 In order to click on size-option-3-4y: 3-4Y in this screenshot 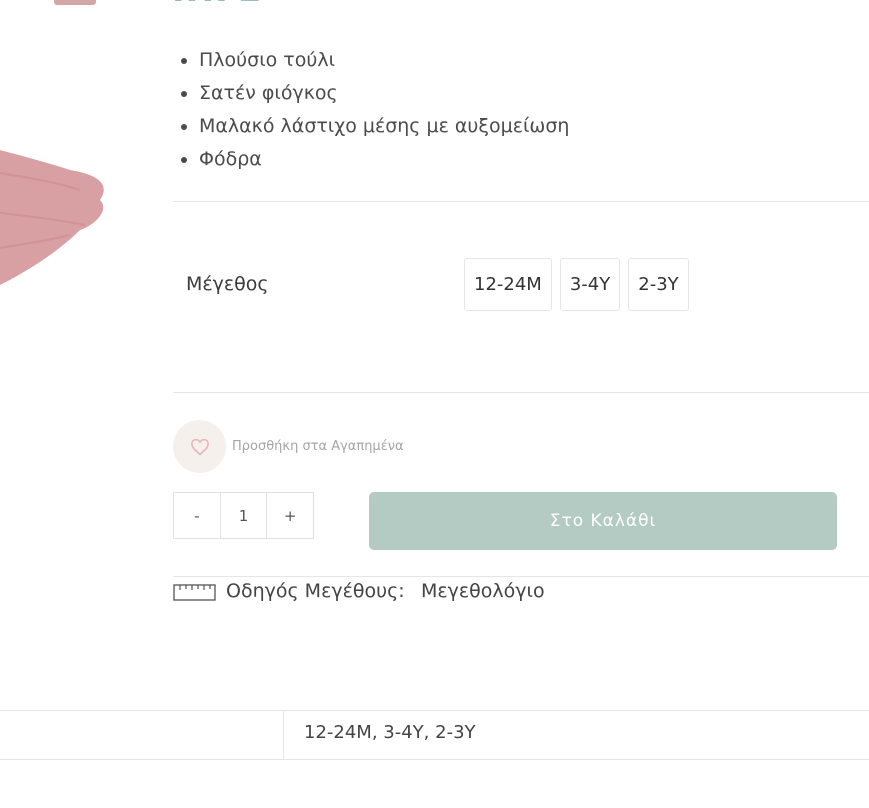, I will do `click(590, 284)`.